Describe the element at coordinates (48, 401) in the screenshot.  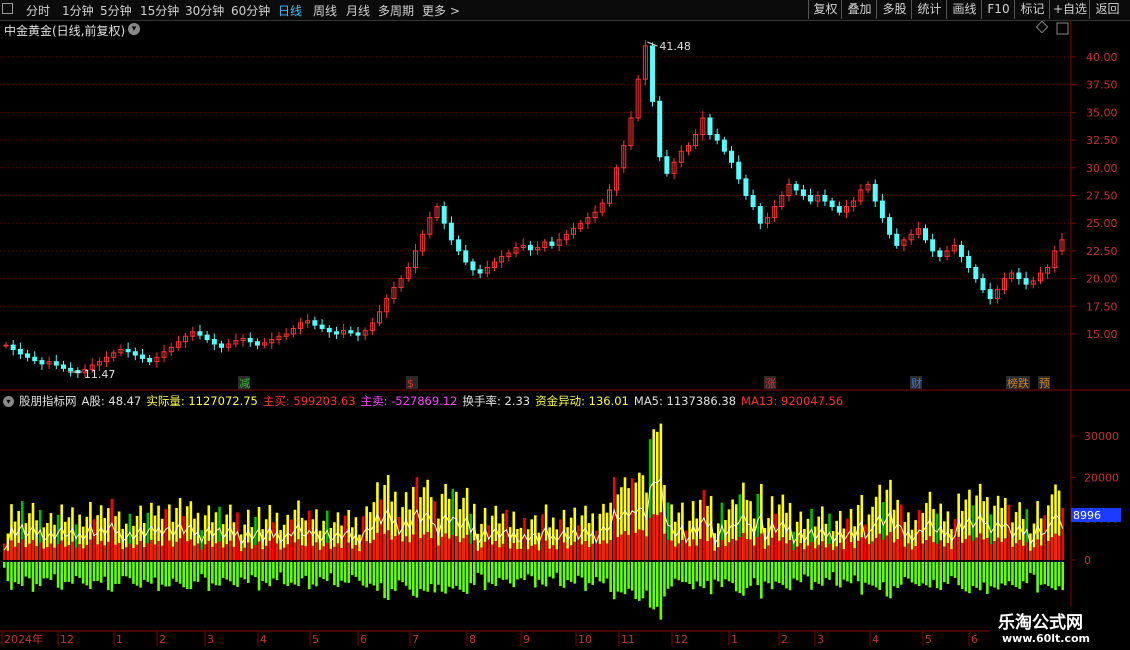
I see `indicator-name: 股朋指标网` at that location.